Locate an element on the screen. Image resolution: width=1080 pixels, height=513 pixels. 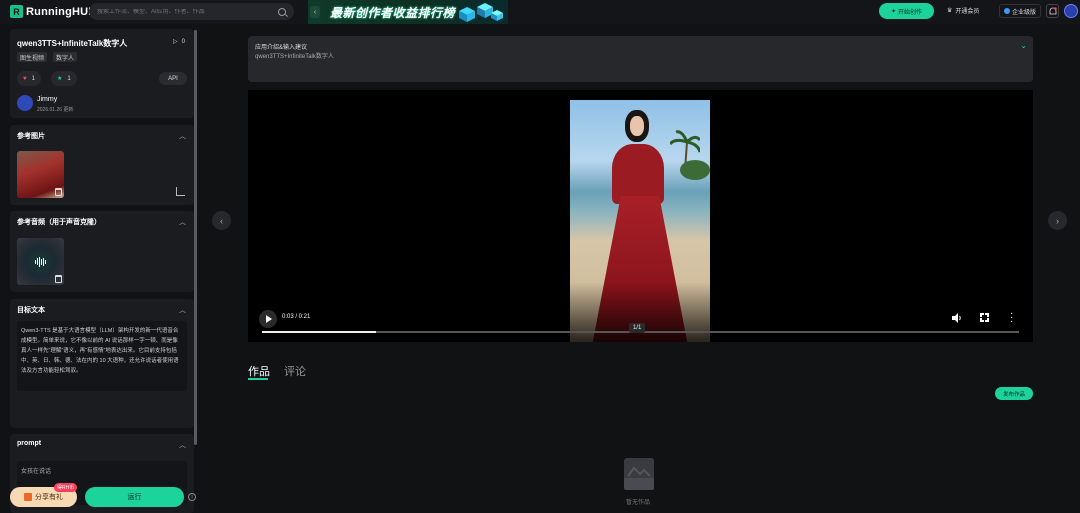
logo-mark-icon: R is located at coordinates (16, 11).